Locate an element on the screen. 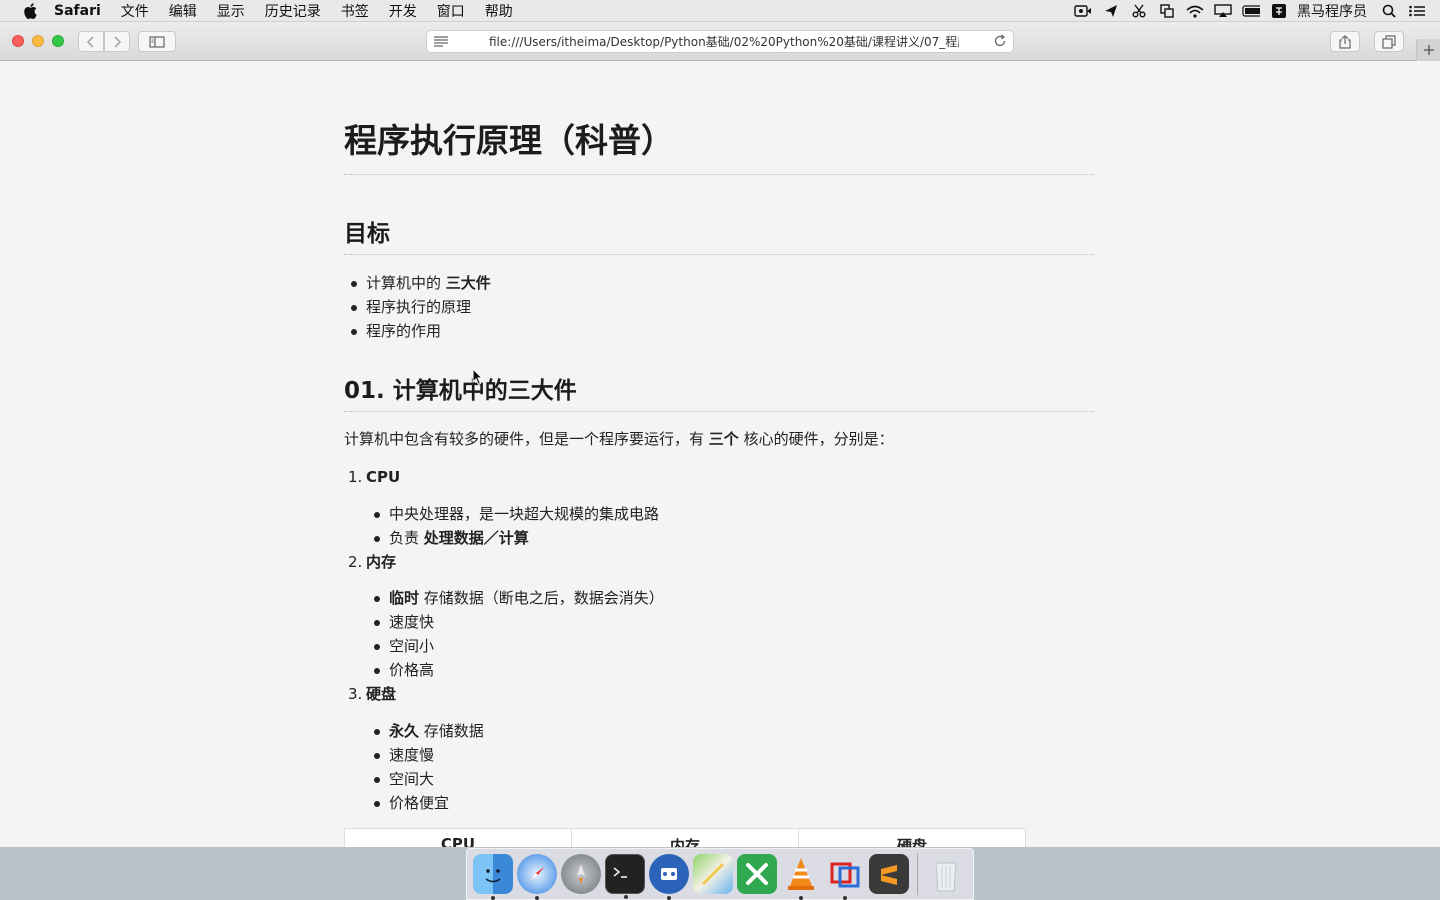 This screenshot has width=1440, height=900. chevron-right-icon is located at coordinates (118, 41).